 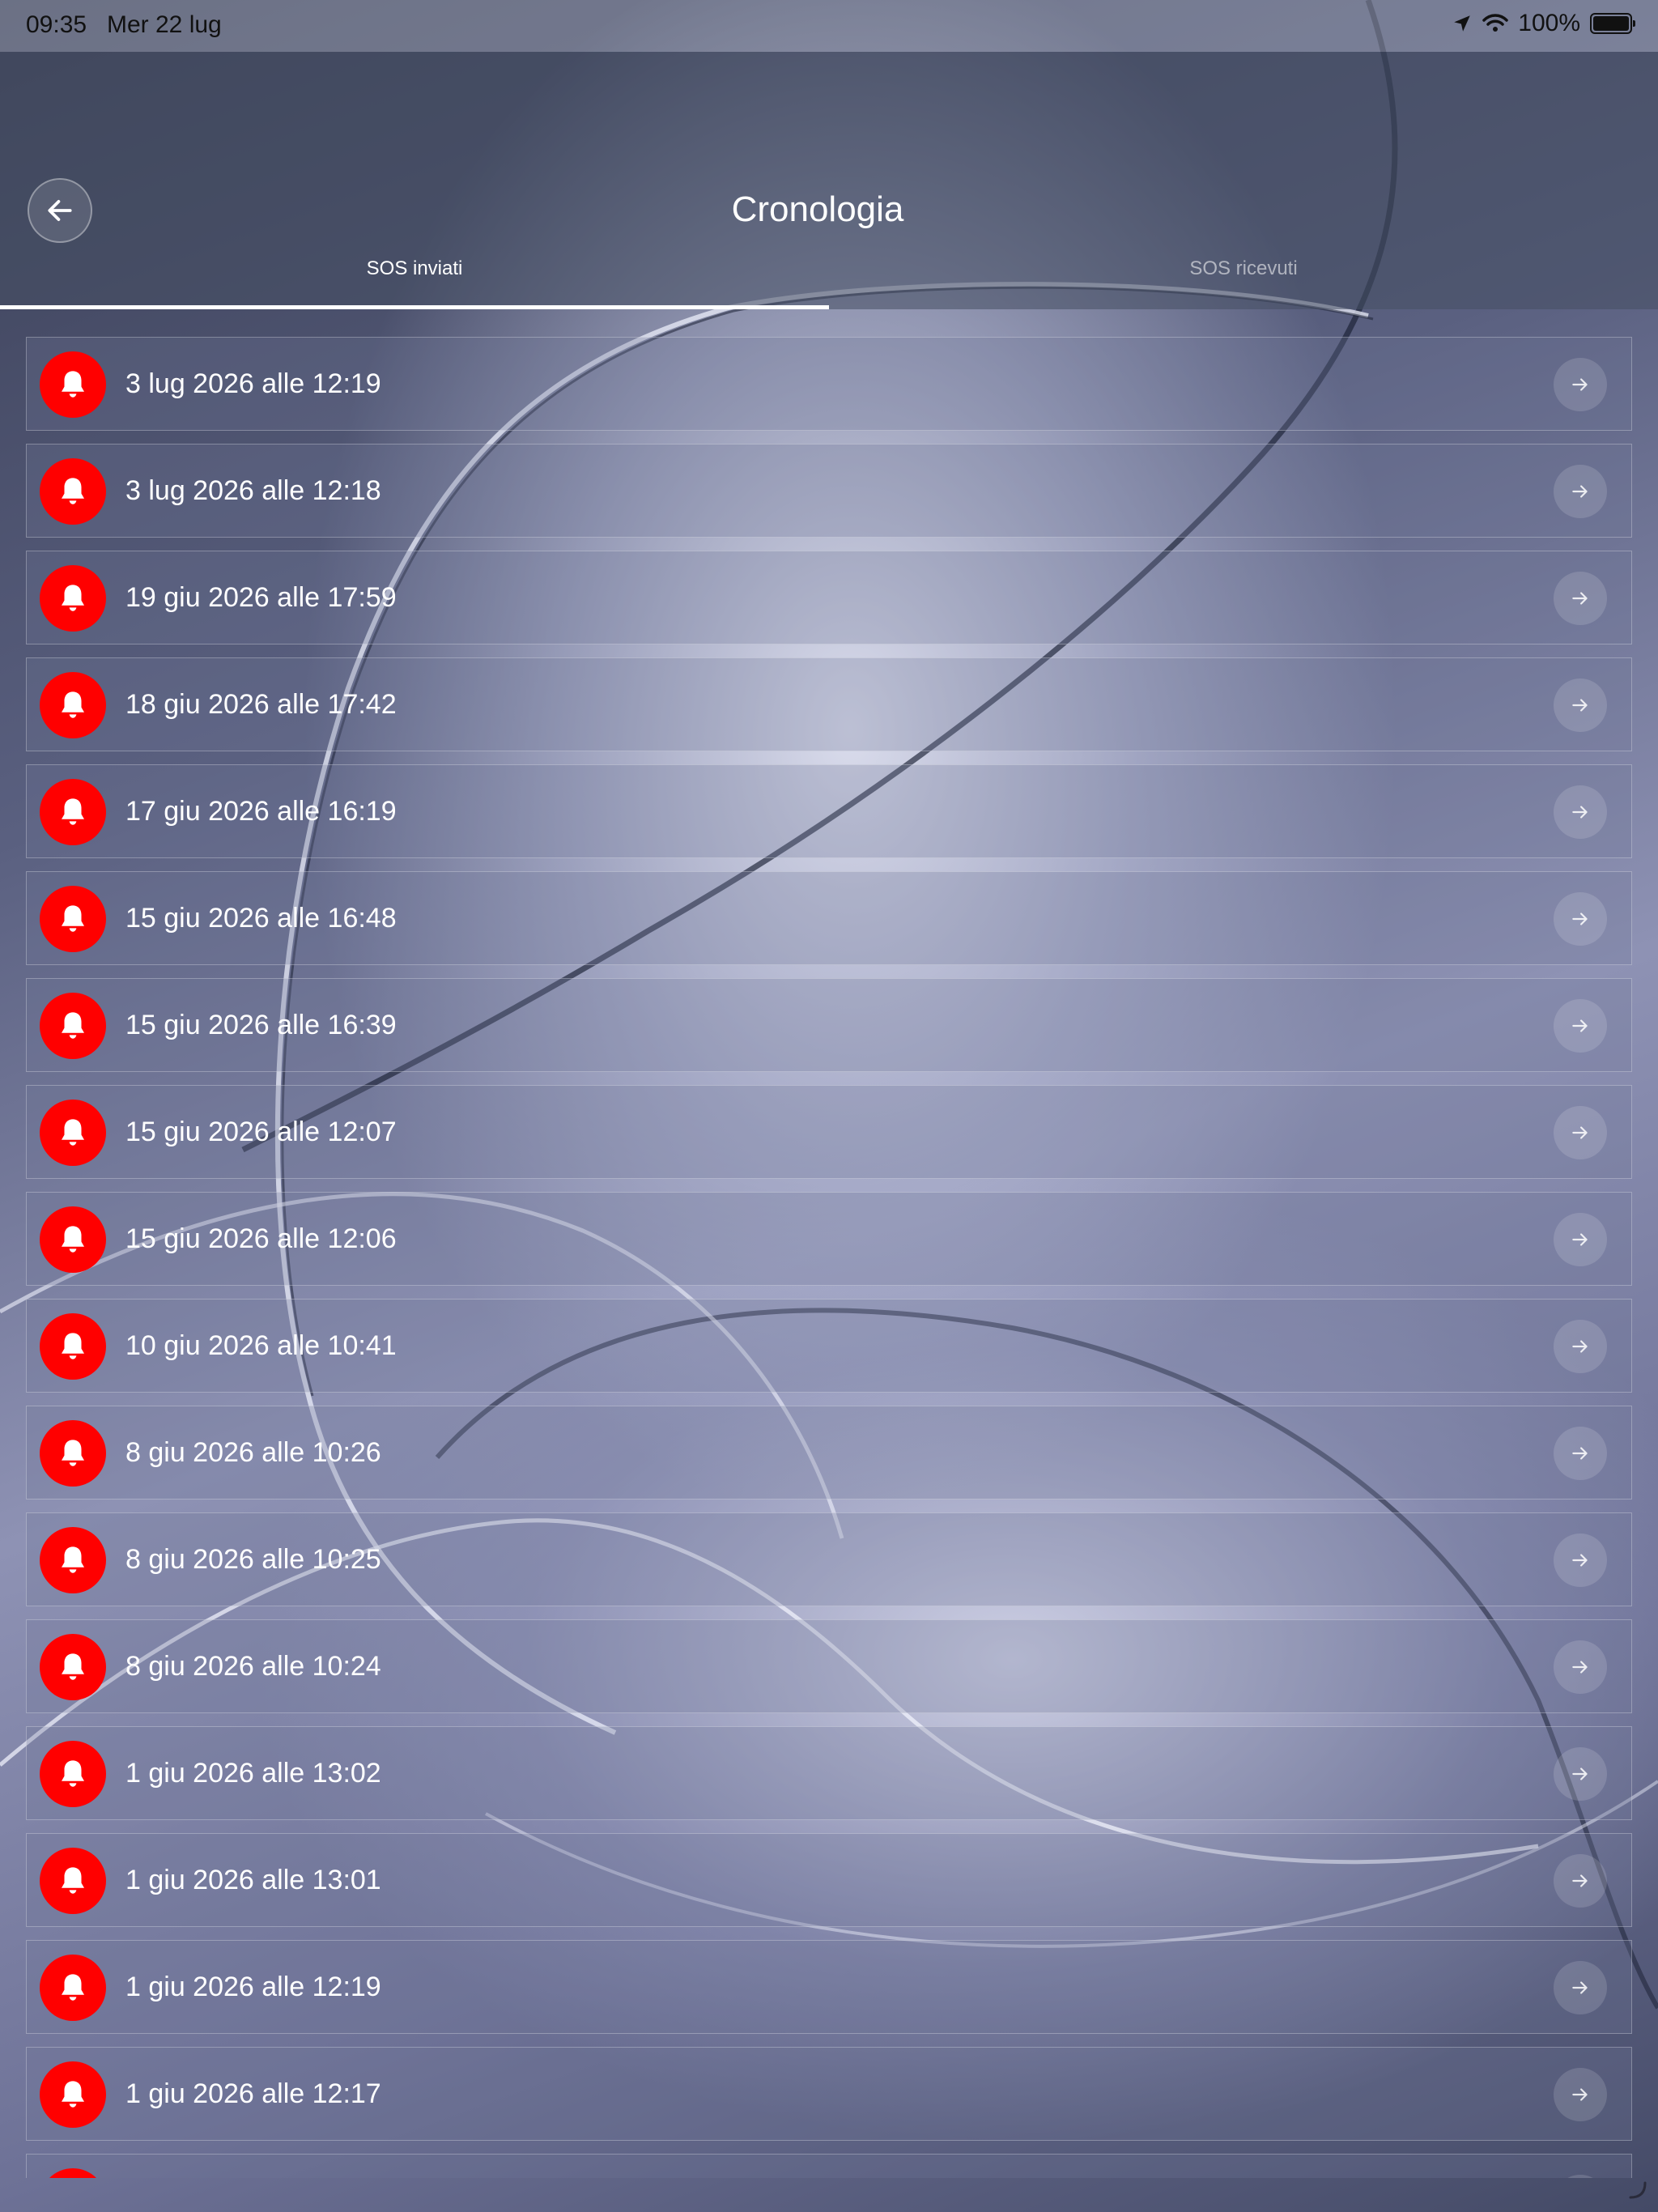 I want to click on page-title: Cronologia, so click(x=817, y=209).